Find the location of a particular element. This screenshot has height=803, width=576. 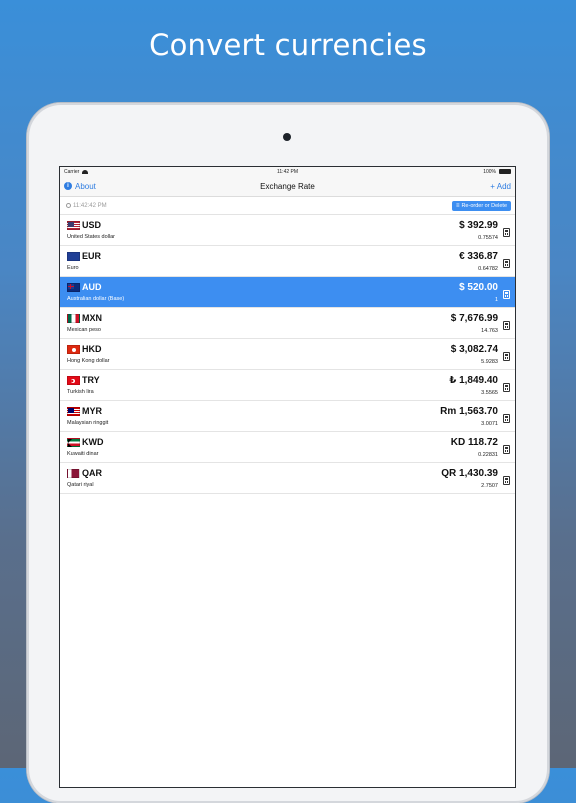

currency-name: United States dollar is located at coordinates (91, 237).